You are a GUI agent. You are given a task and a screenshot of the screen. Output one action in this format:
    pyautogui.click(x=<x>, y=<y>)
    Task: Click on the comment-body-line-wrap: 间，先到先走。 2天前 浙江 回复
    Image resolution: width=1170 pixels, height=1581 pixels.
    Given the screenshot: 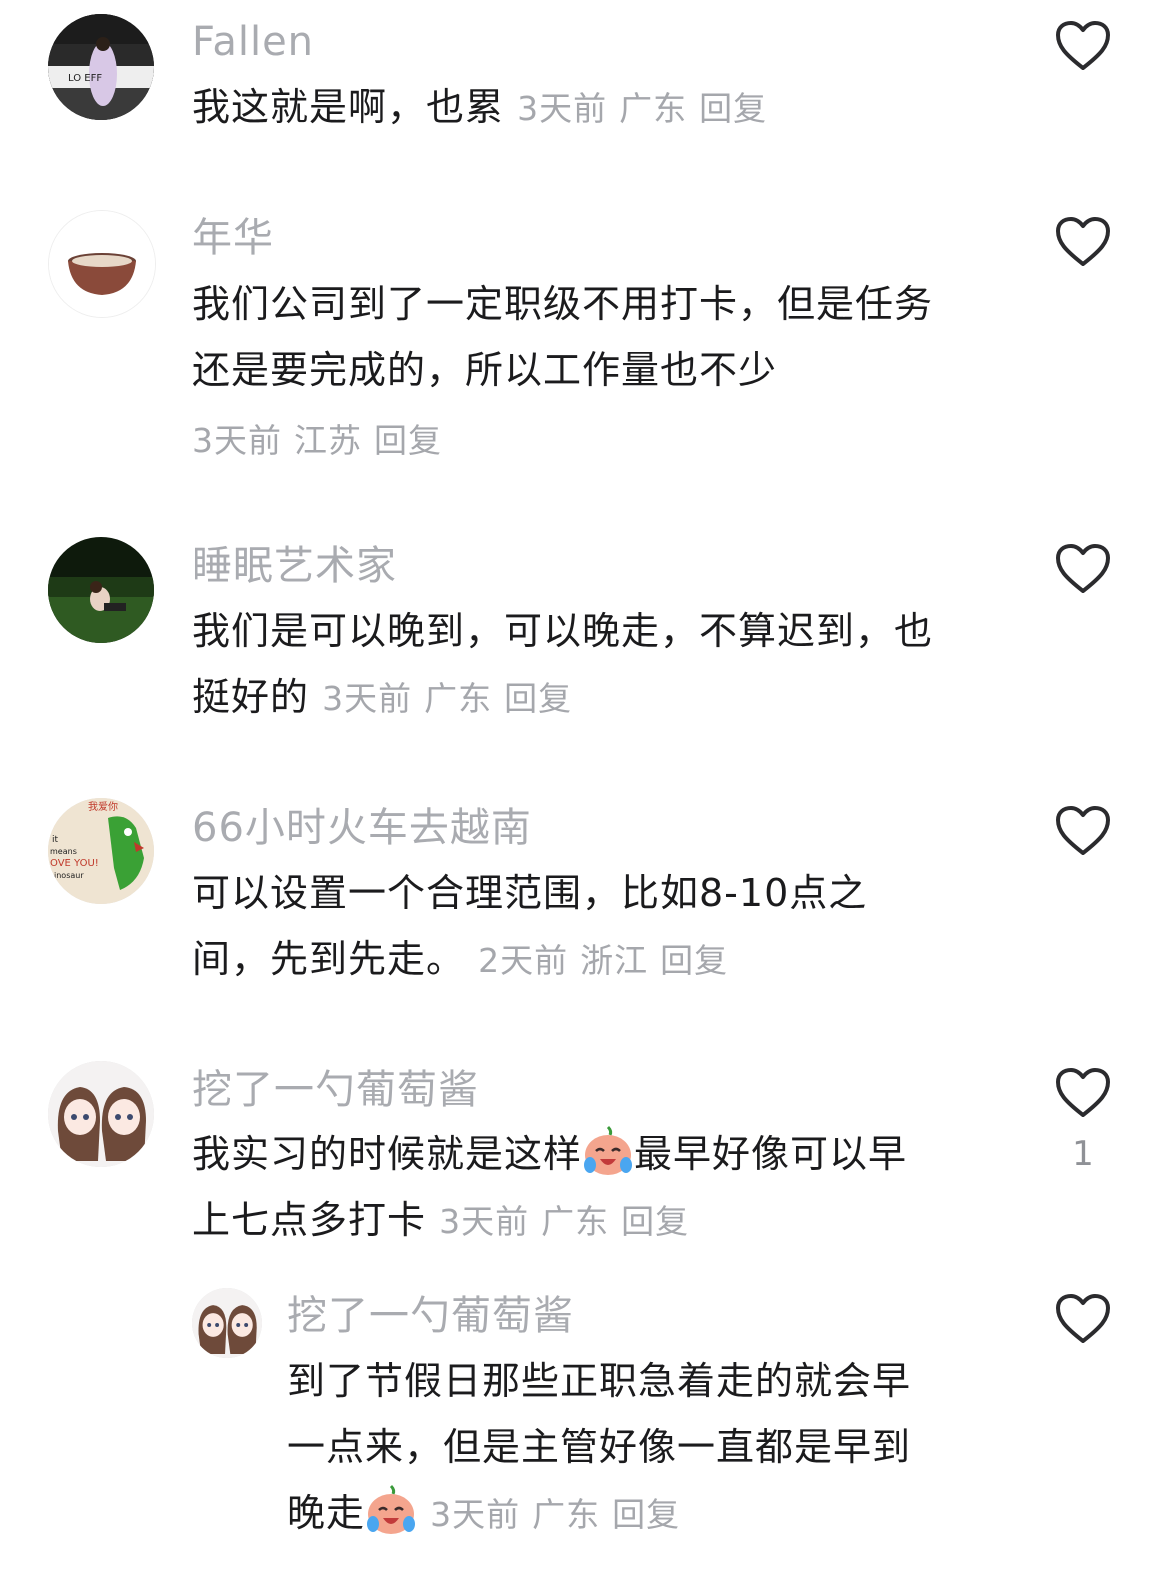 What is the action you would take?
    pyautogui.click(x=602, y=960)
    